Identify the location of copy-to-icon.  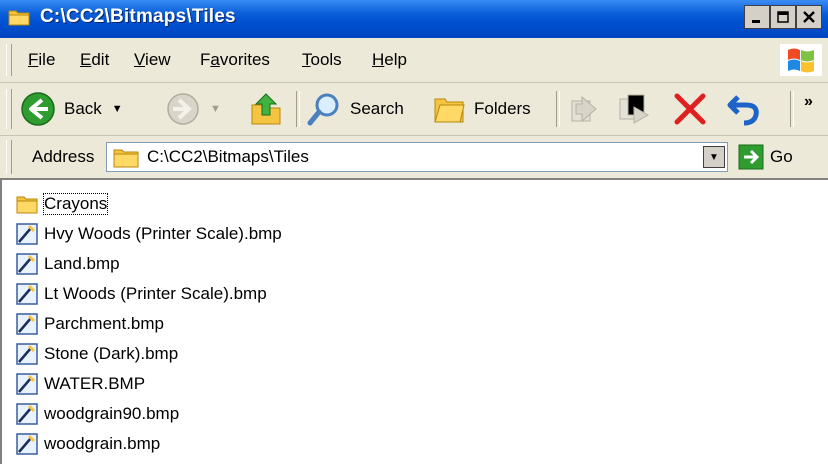
(634, 109).